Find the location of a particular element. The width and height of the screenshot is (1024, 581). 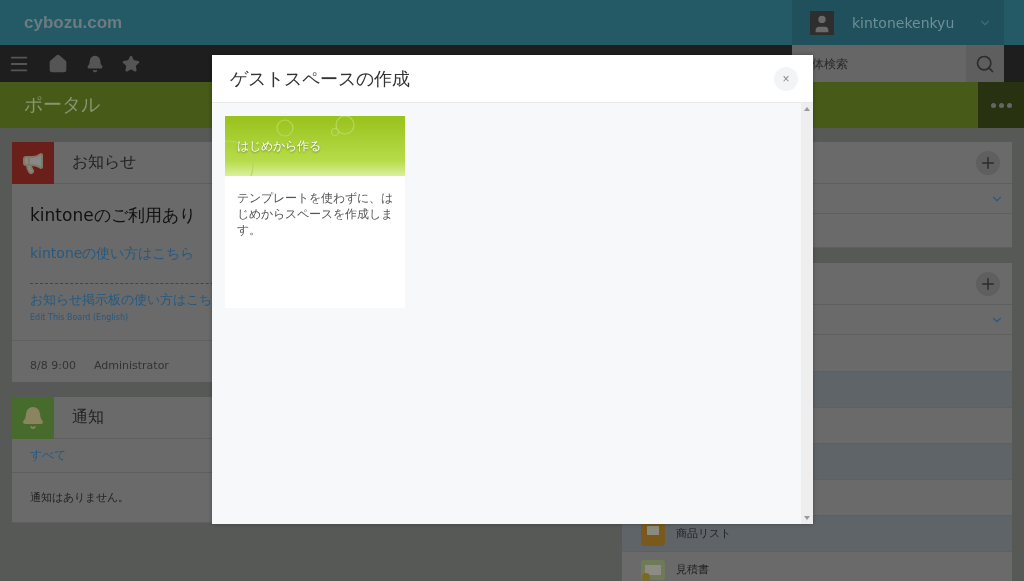

card-title: 通知 is located at coordinates (88, 417).